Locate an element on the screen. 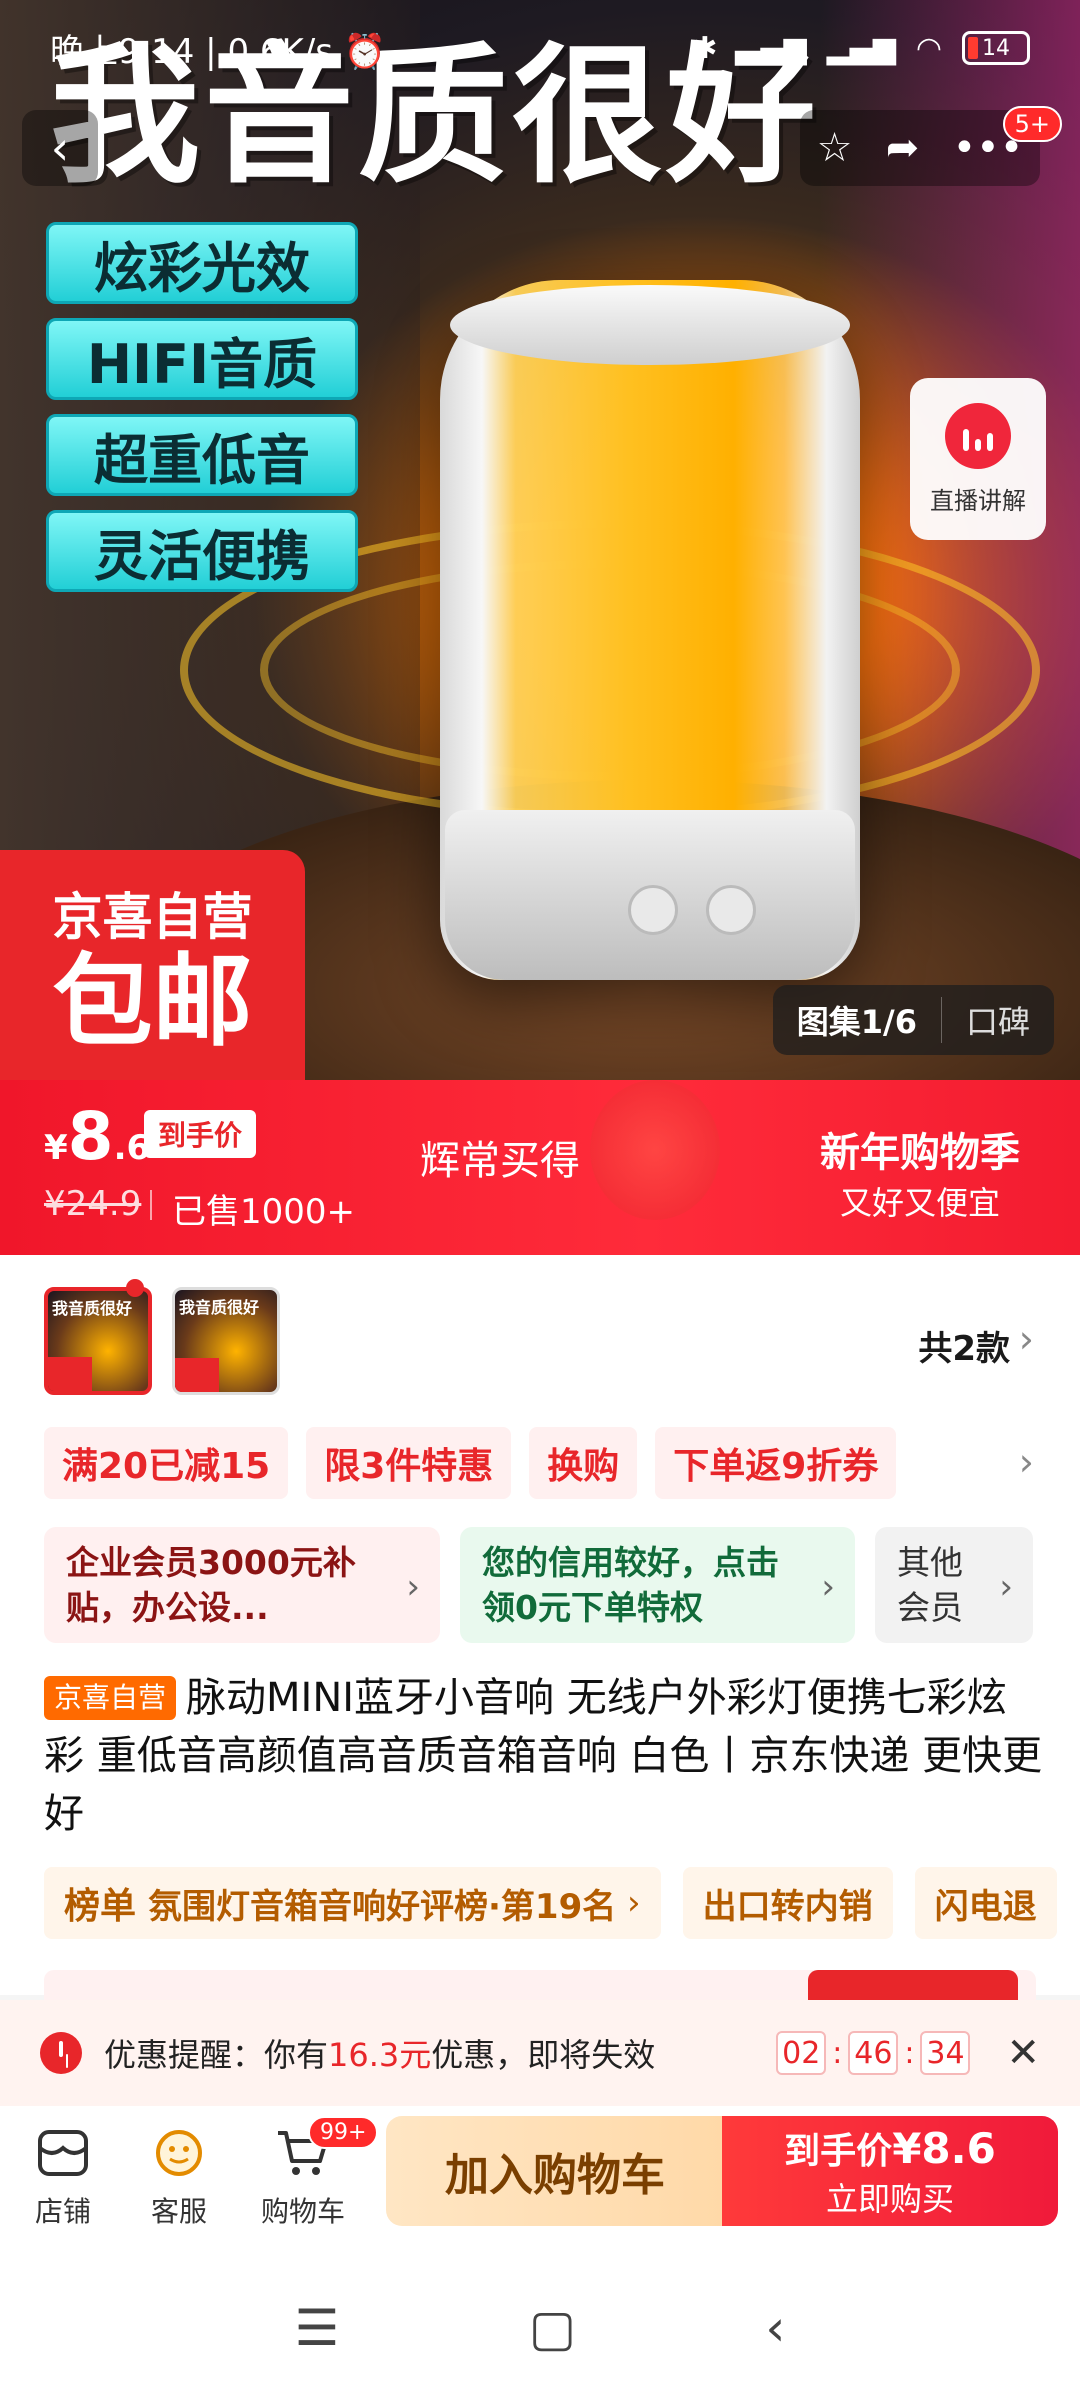  cart-label: 购物车 is located at coordinates (302, 2211).